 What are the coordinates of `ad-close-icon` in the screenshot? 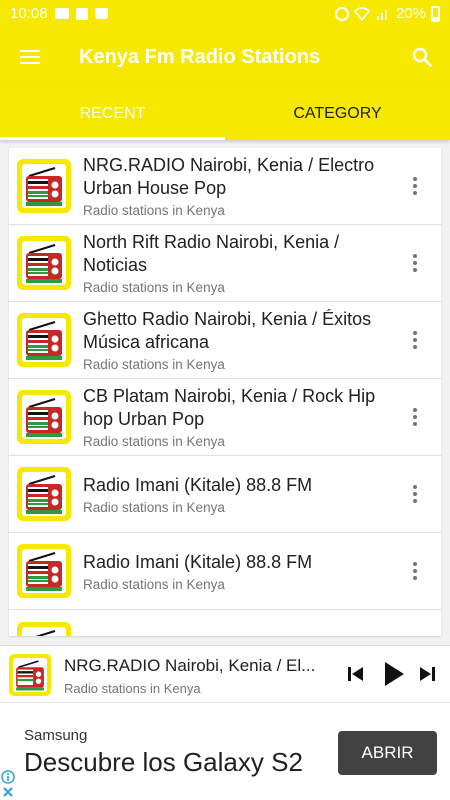 It's located at (8, 792).